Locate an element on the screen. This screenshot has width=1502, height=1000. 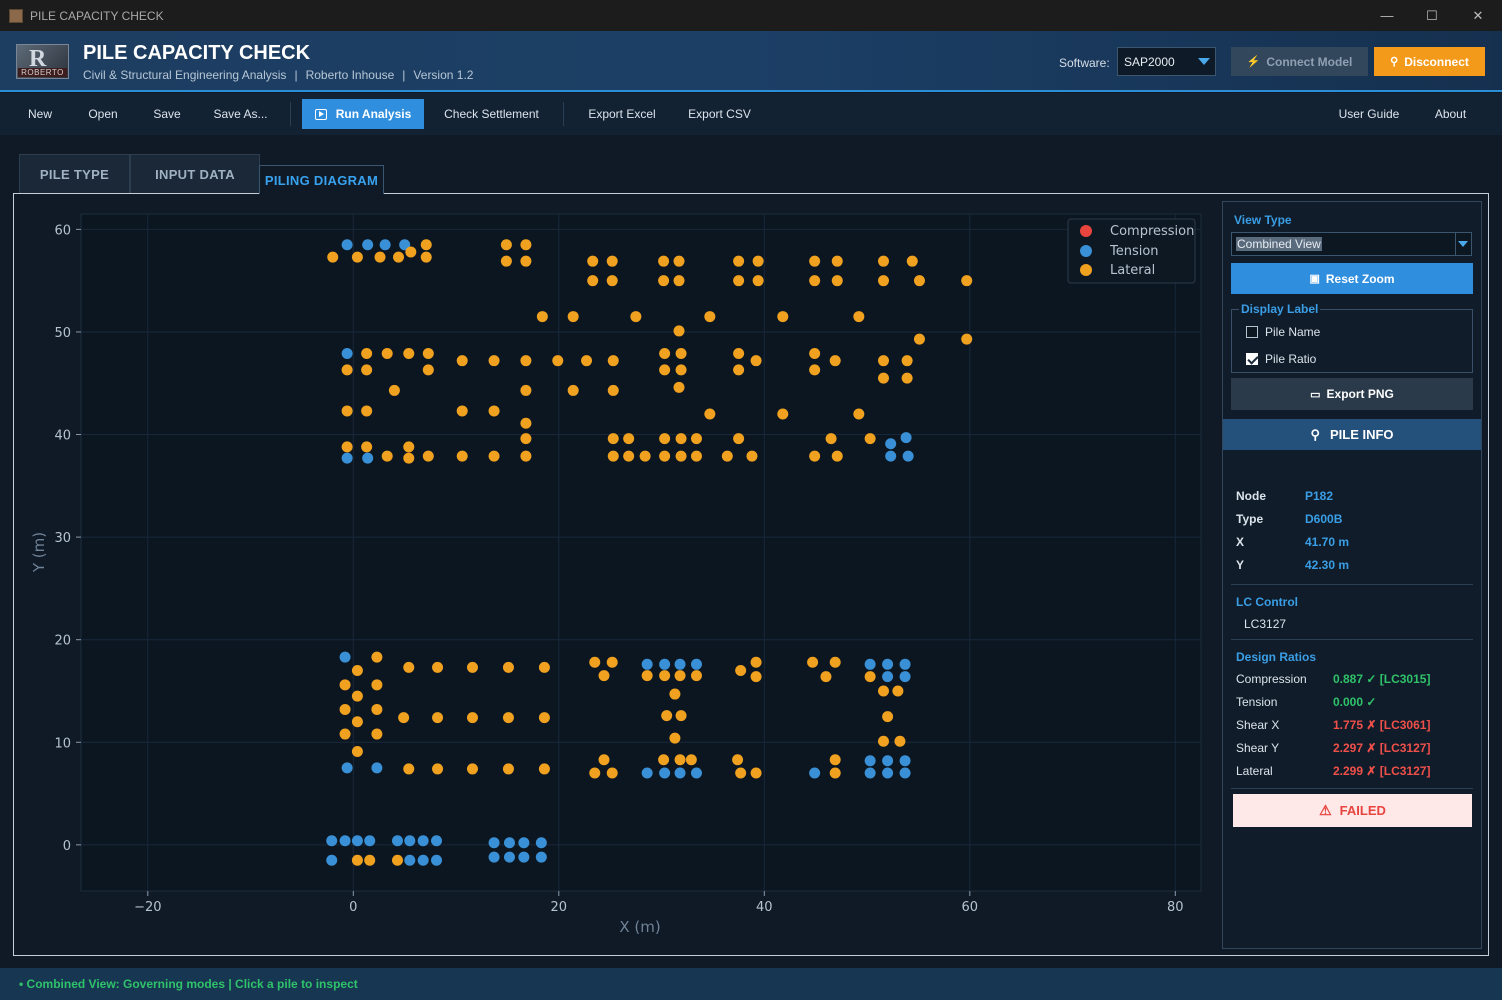
about-button: About is located at coordinates (1450, 114).